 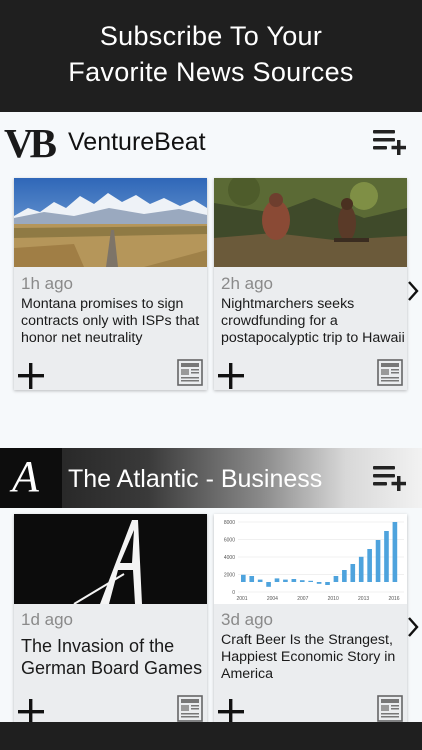 I want to click on promo-title-line-1: Subscribe To Your, so click(x=211, y=36).